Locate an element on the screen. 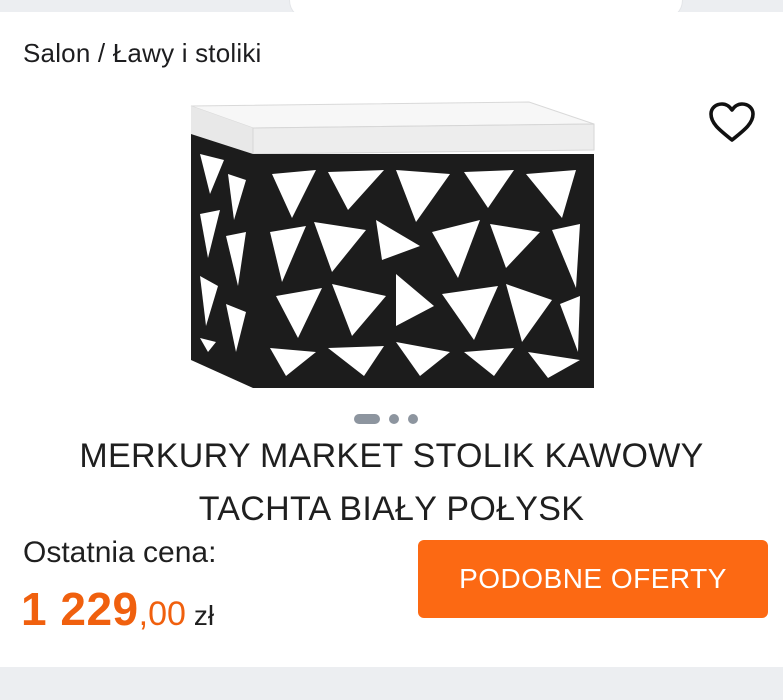 Image resolution: width=783 pixels, height=700 pixels. price-currency: zł is located at coordinates (204, 615).